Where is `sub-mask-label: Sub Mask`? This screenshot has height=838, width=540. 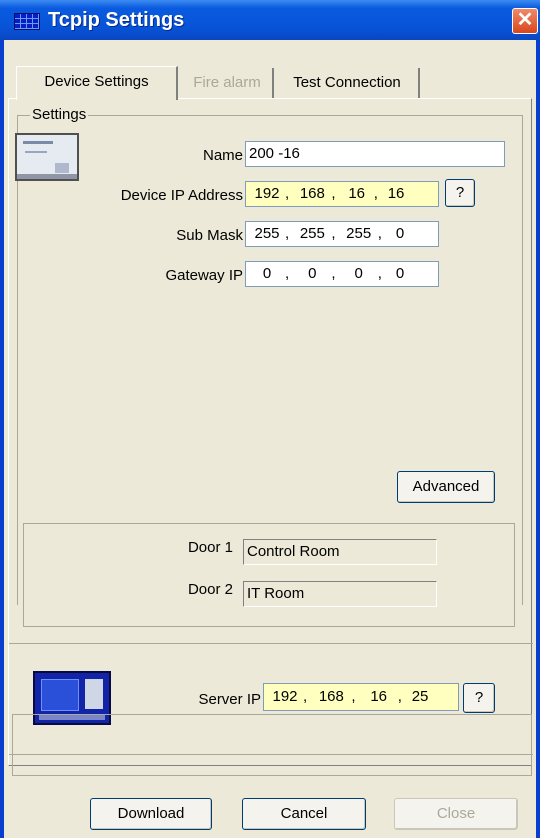 sub-mask-label: Sub Mask is located at coordinates (209, 235).